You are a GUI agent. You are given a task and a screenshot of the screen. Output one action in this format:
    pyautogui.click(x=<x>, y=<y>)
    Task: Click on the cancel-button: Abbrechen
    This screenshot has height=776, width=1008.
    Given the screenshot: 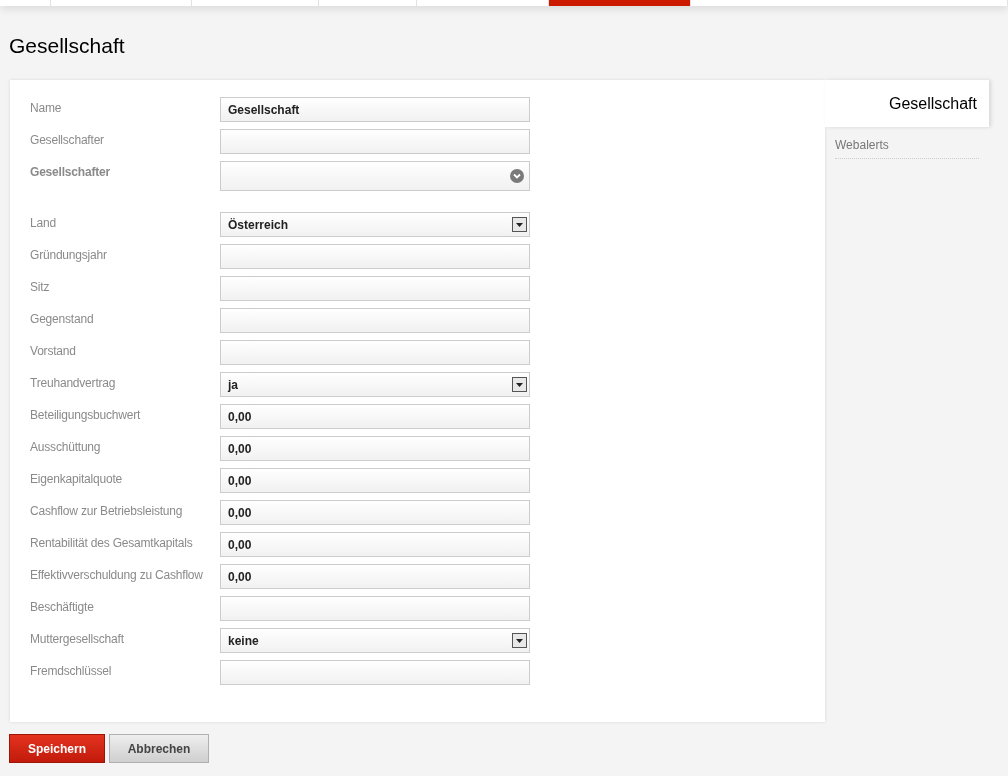 What is the action you would take?
    pyautogui.click(x=159, y=748)
    